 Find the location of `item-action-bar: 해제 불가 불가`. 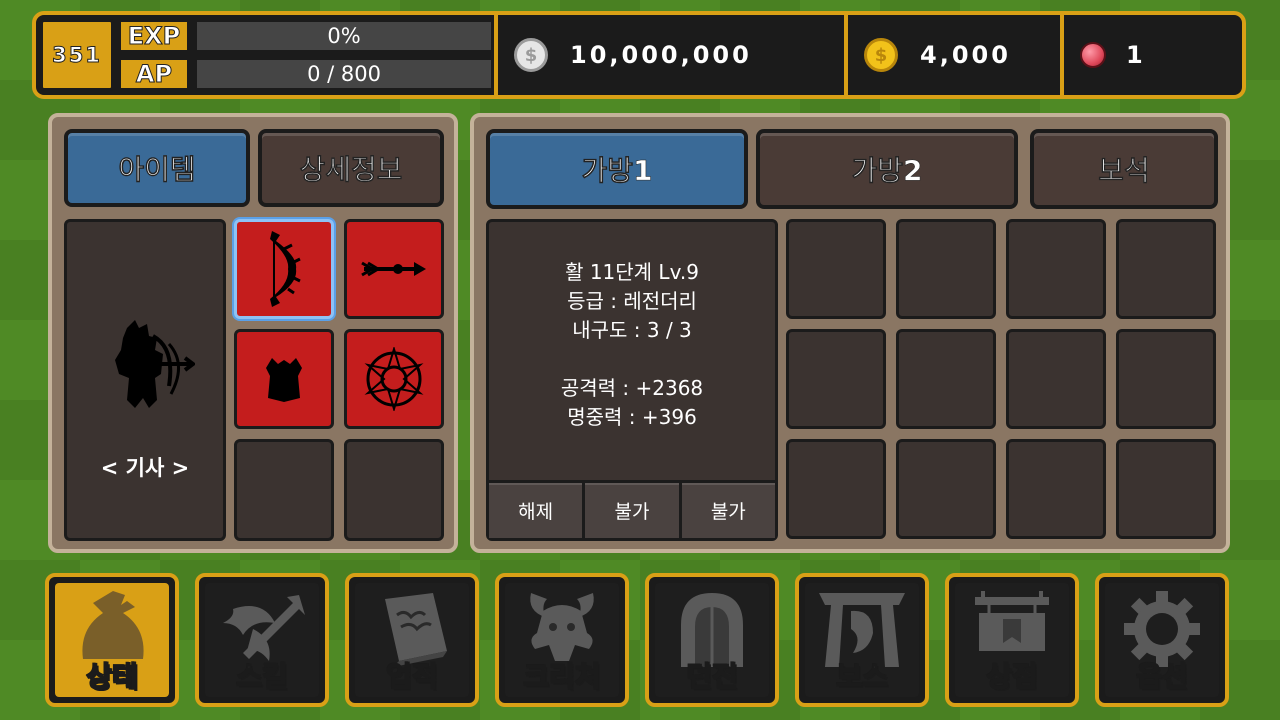

item-action-bar: 해제 불가 불가 is located at coordinates (632, 509).